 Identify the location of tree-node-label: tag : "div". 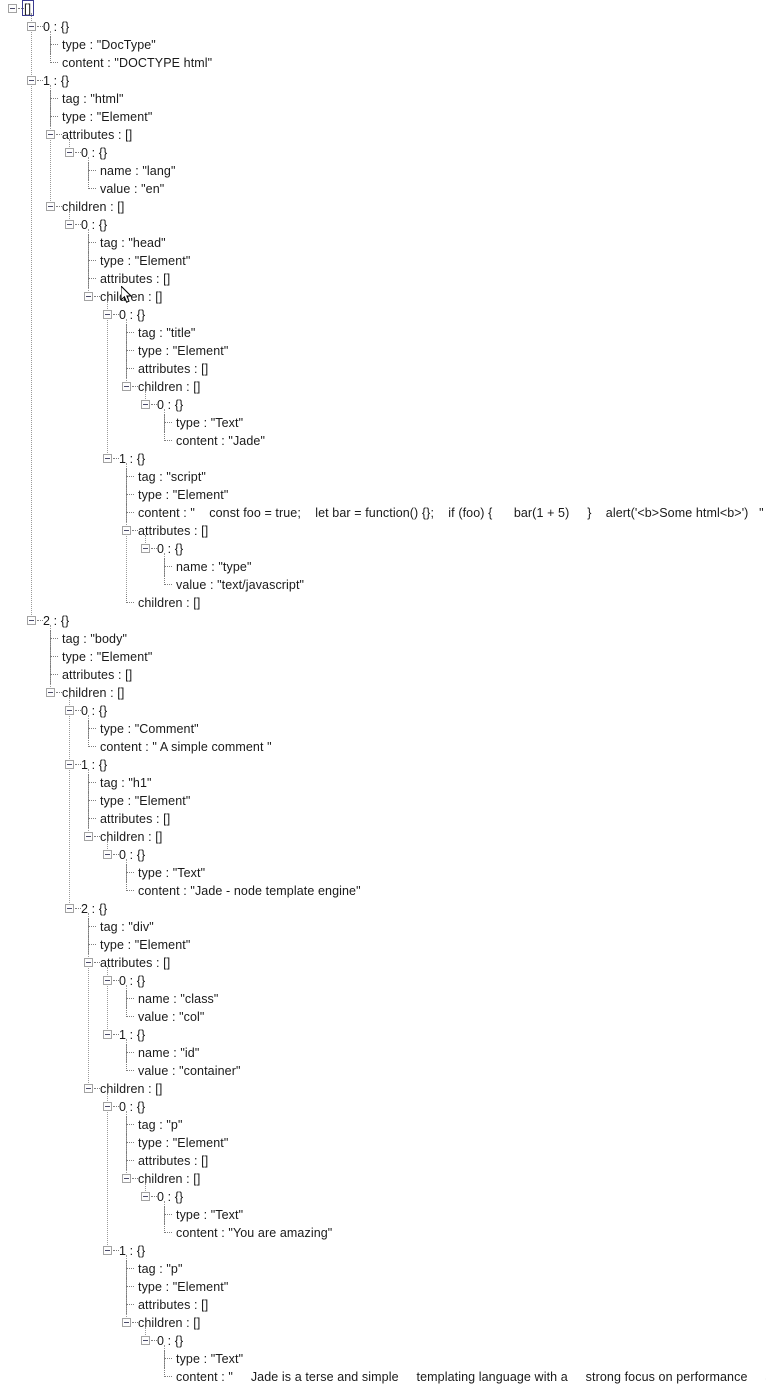
(127, 927).